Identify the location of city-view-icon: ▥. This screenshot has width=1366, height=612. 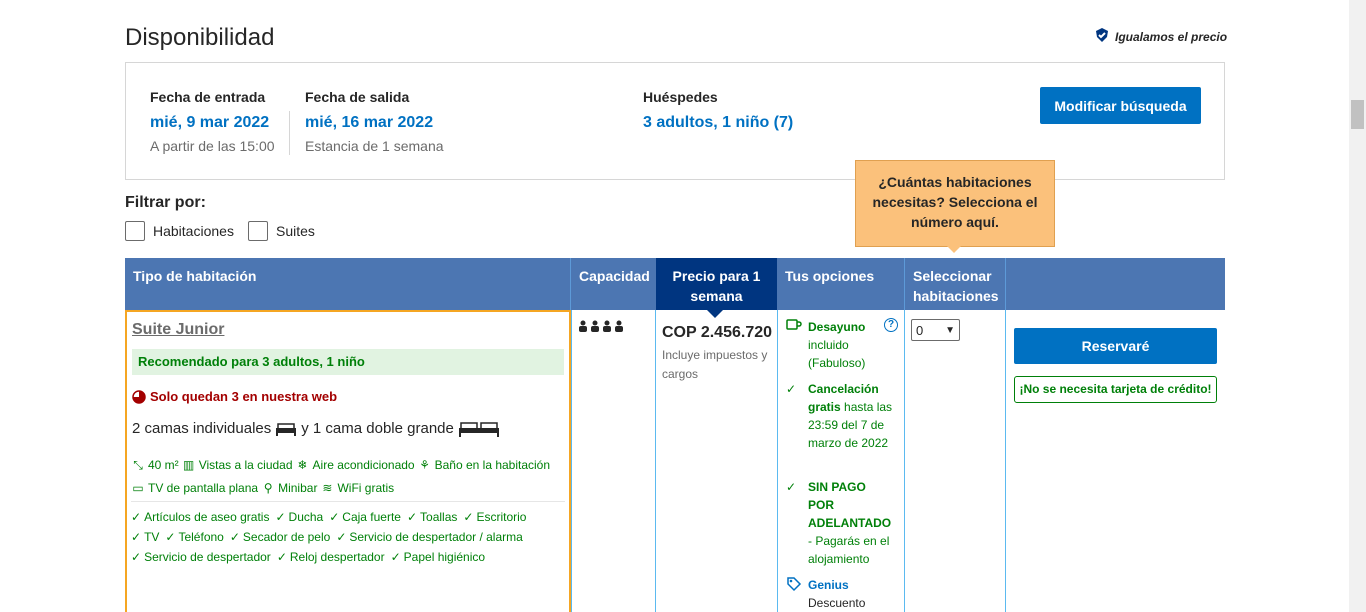
(189, 465).